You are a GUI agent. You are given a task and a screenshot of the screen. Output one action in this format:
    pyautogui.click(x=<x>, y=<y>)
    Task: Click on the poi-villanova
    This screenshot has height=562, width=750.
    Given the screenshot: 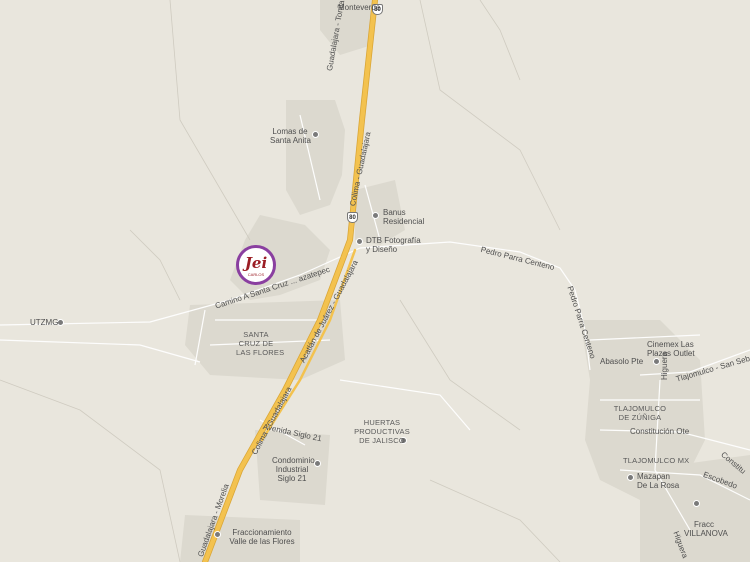 What is the action you would take?
    pyautogui.click(x=696, y=503)
    